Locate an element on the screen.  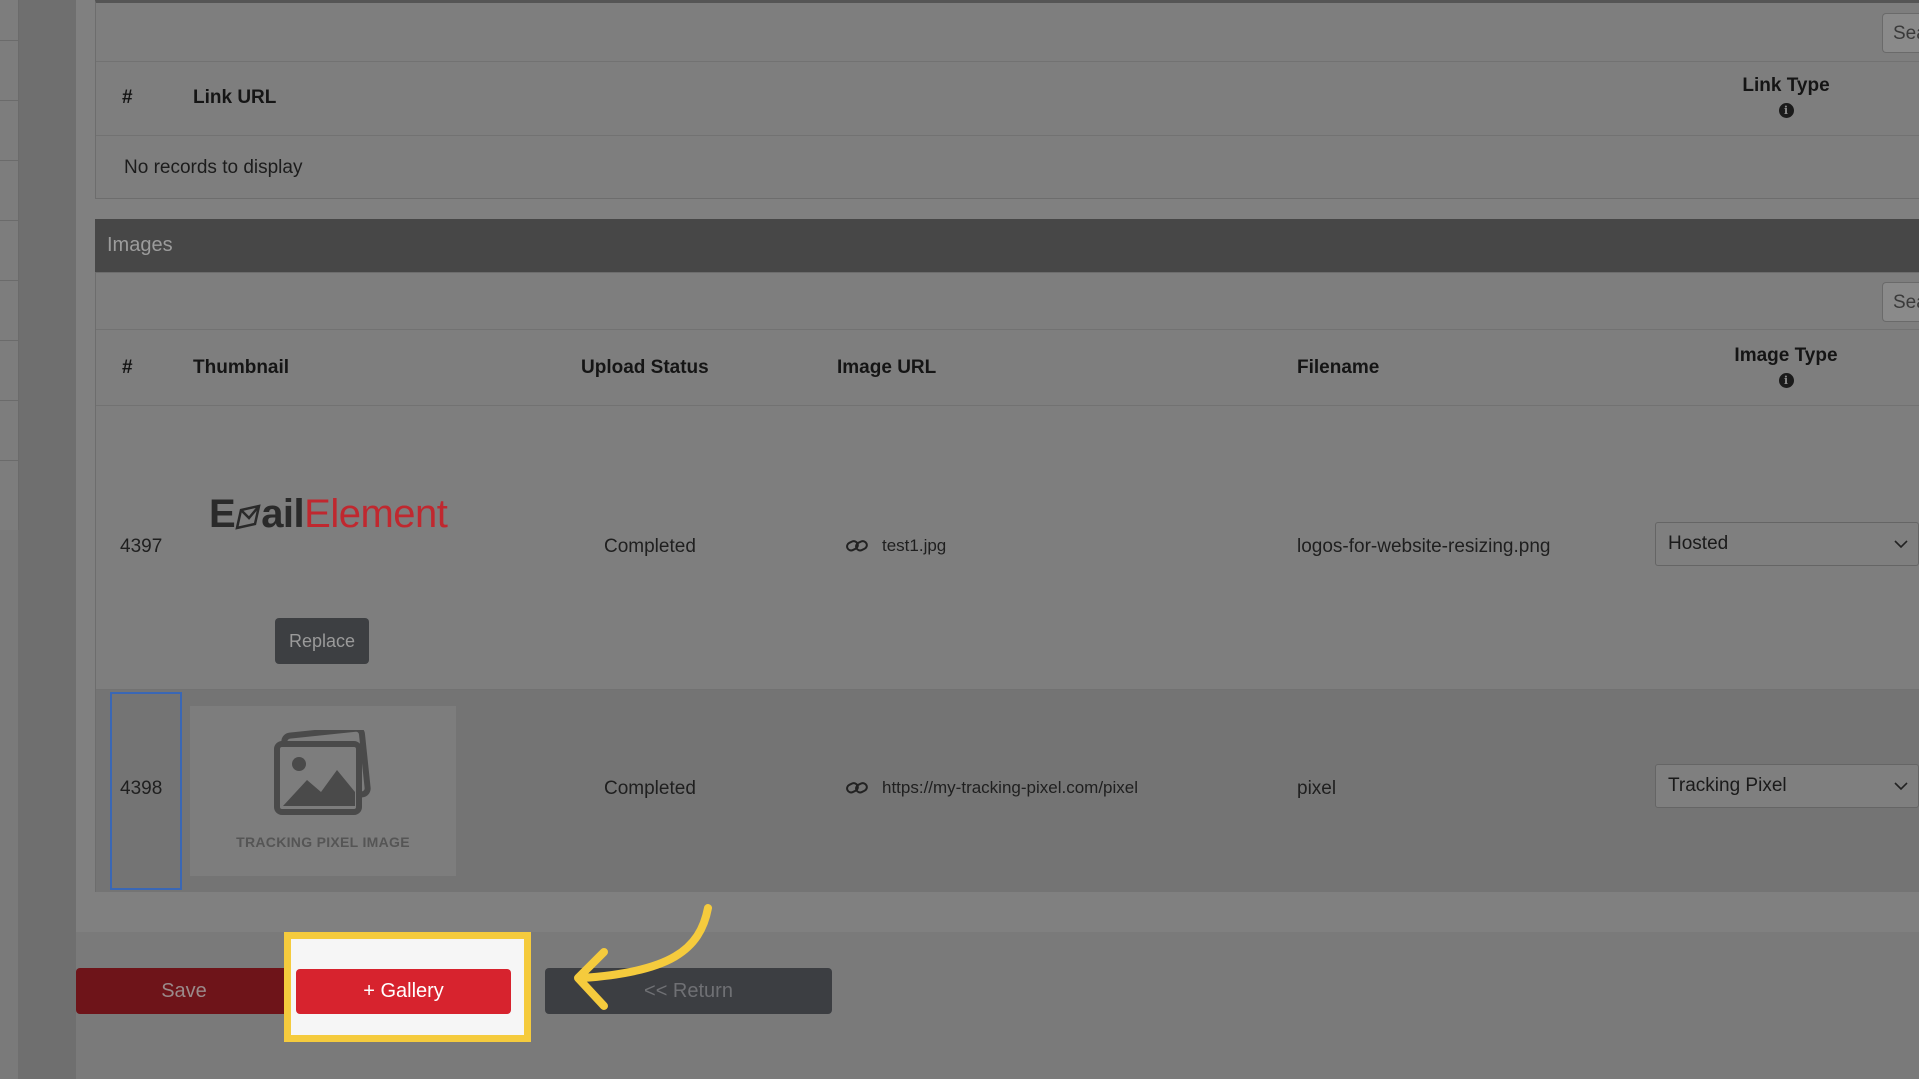
envelope-logo-icon is located at coordinates (248, 517).